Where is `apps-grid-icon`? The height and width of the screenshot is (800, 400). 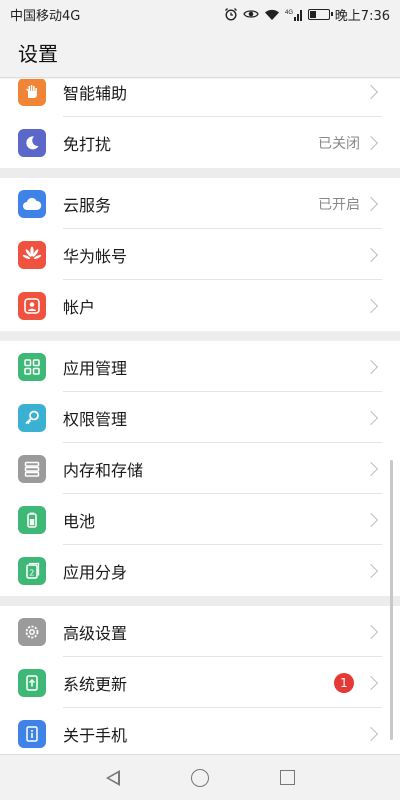
apps-grid-icon is located at coordinates (32, 366).